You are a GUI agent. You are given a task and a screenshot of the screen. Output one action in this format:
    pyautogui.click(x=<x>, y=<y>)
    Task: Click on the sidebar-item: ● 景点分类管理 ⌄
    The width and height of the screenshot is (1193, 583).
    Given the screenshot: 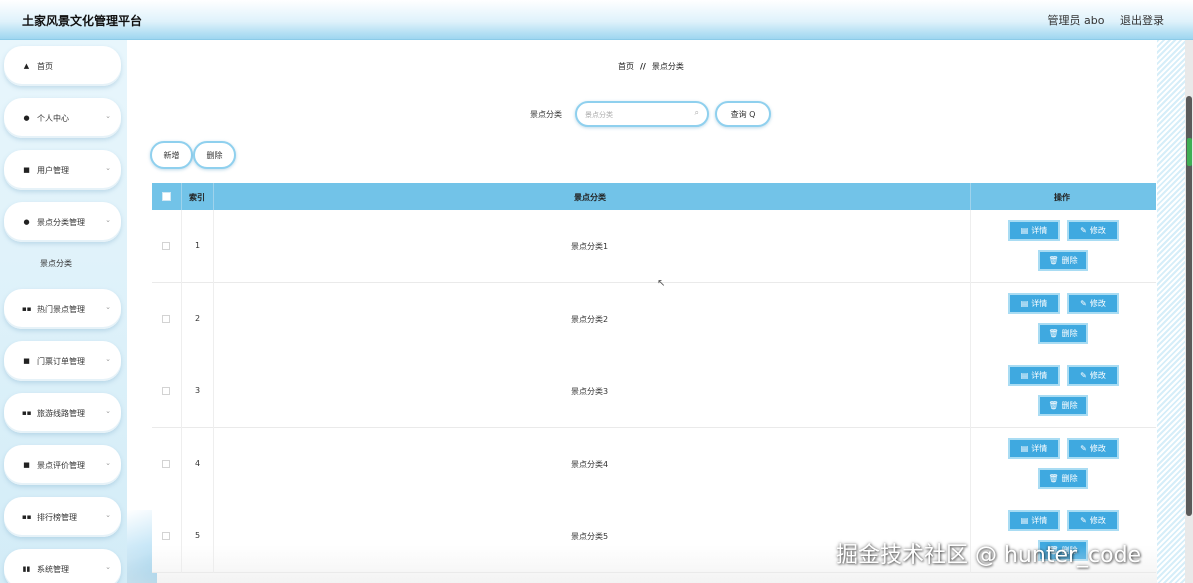 What is the action you would take?
    pyautogui.click(x=62, y=222)
    